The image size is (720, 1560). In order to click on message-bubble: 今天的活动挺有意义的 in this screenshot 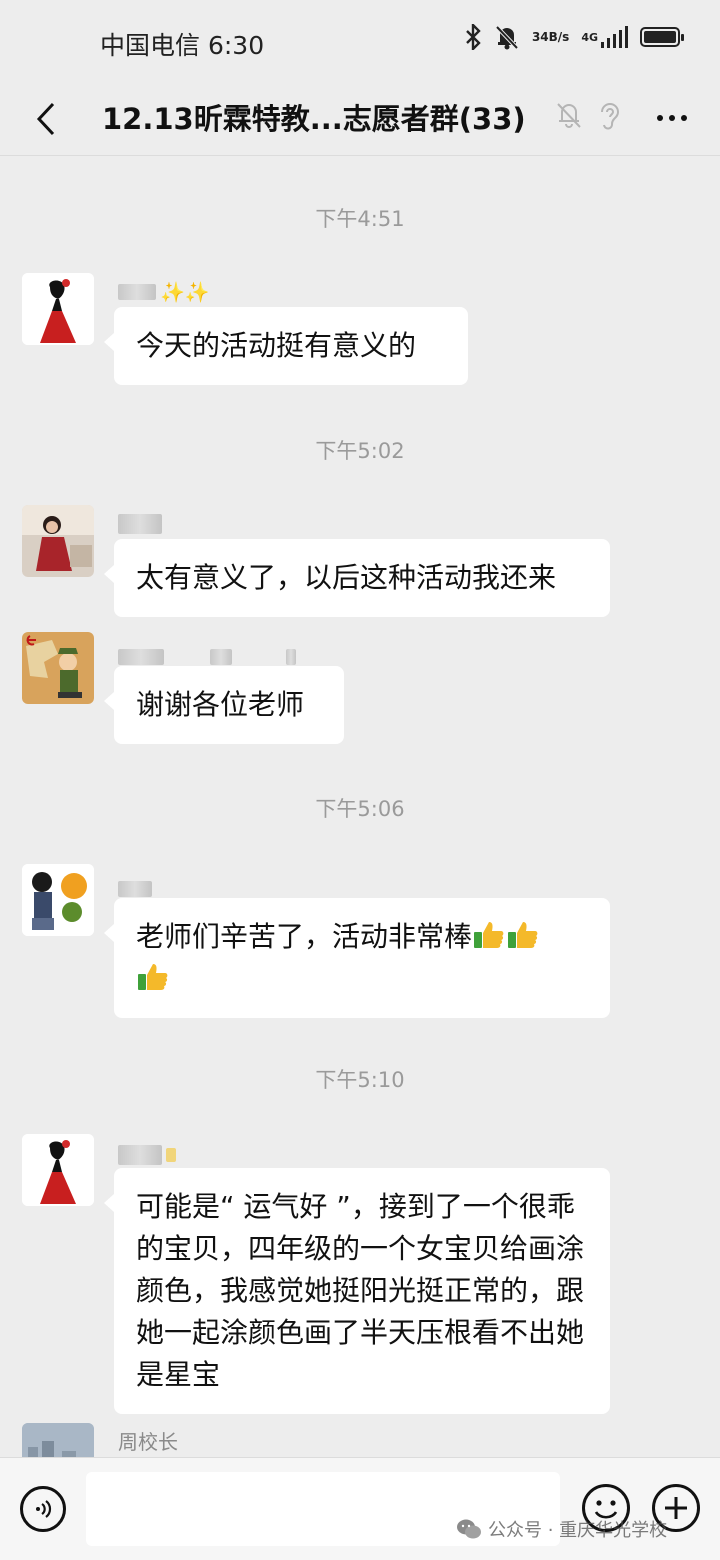, I will do `click(286, 346)`.